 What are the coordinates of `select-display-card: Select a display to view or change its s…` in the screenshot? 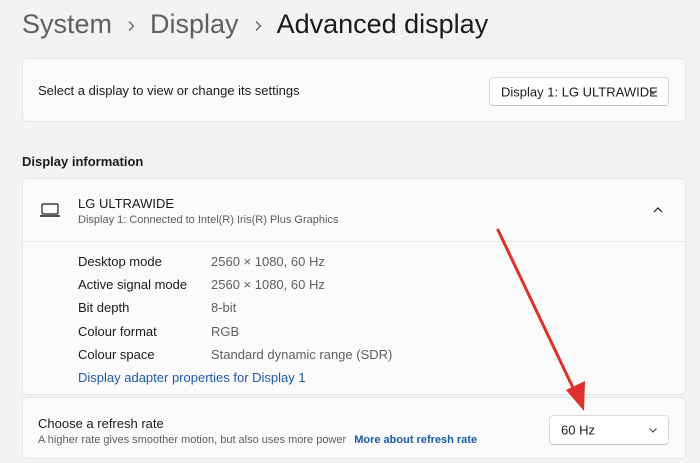 It's located at (354, 90).